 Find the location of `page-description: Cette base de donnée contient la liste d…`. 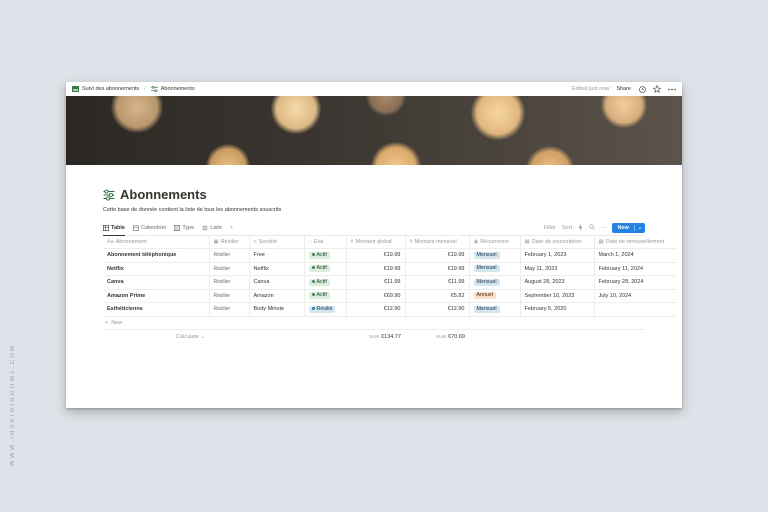

page-description: Cette base de donnée contient la liste d… is located at coordinates (374, 210).